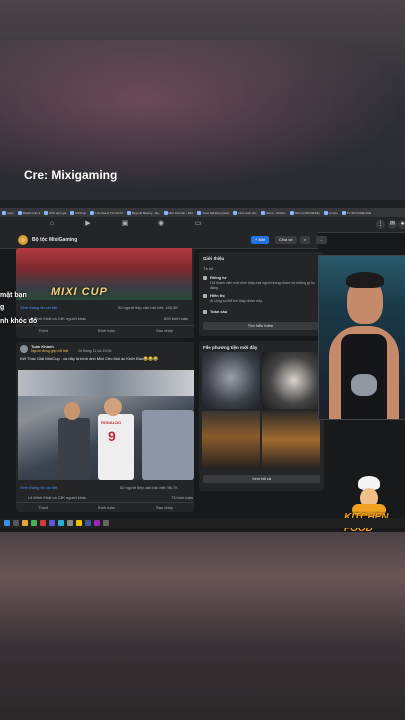  What do you see at coordinates (94, 351) in the screenshot?
I see `post2-time: 24 tháng 11 lúc 22:06` at bounding box center [94, 351].